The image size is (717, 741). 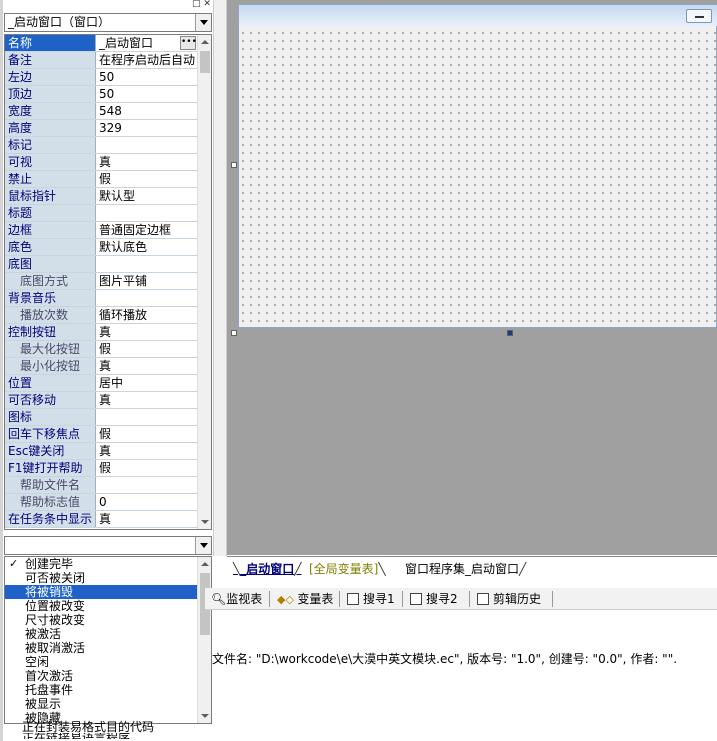 What do you see at coordinates (101, 704) in the screenshot?
I see `event-item: 被显示` at bounding box center [101, 704].